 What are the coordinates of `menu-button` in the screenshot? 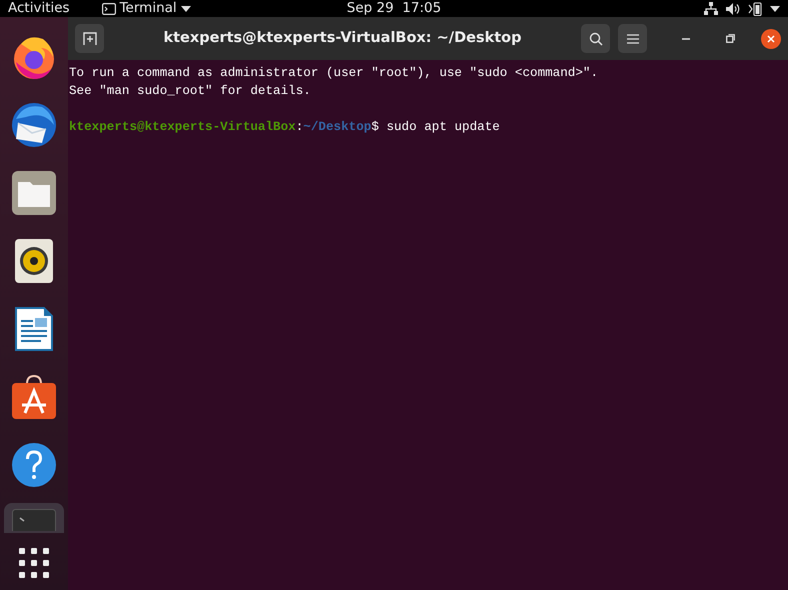 It's located at (632, 38).